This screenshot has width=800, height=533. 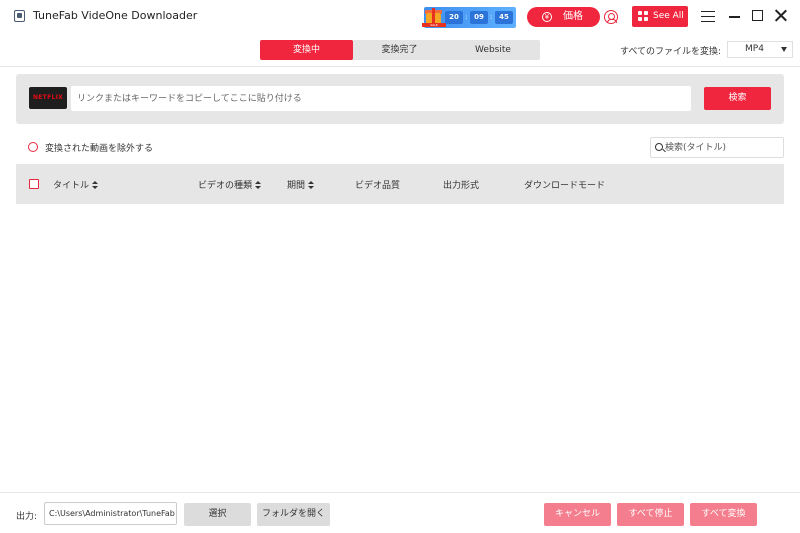 What do you see at coordinates (504, 17) in the screenshot?
I see `countdown-seconds: 45` at bounding box center [504, 17].